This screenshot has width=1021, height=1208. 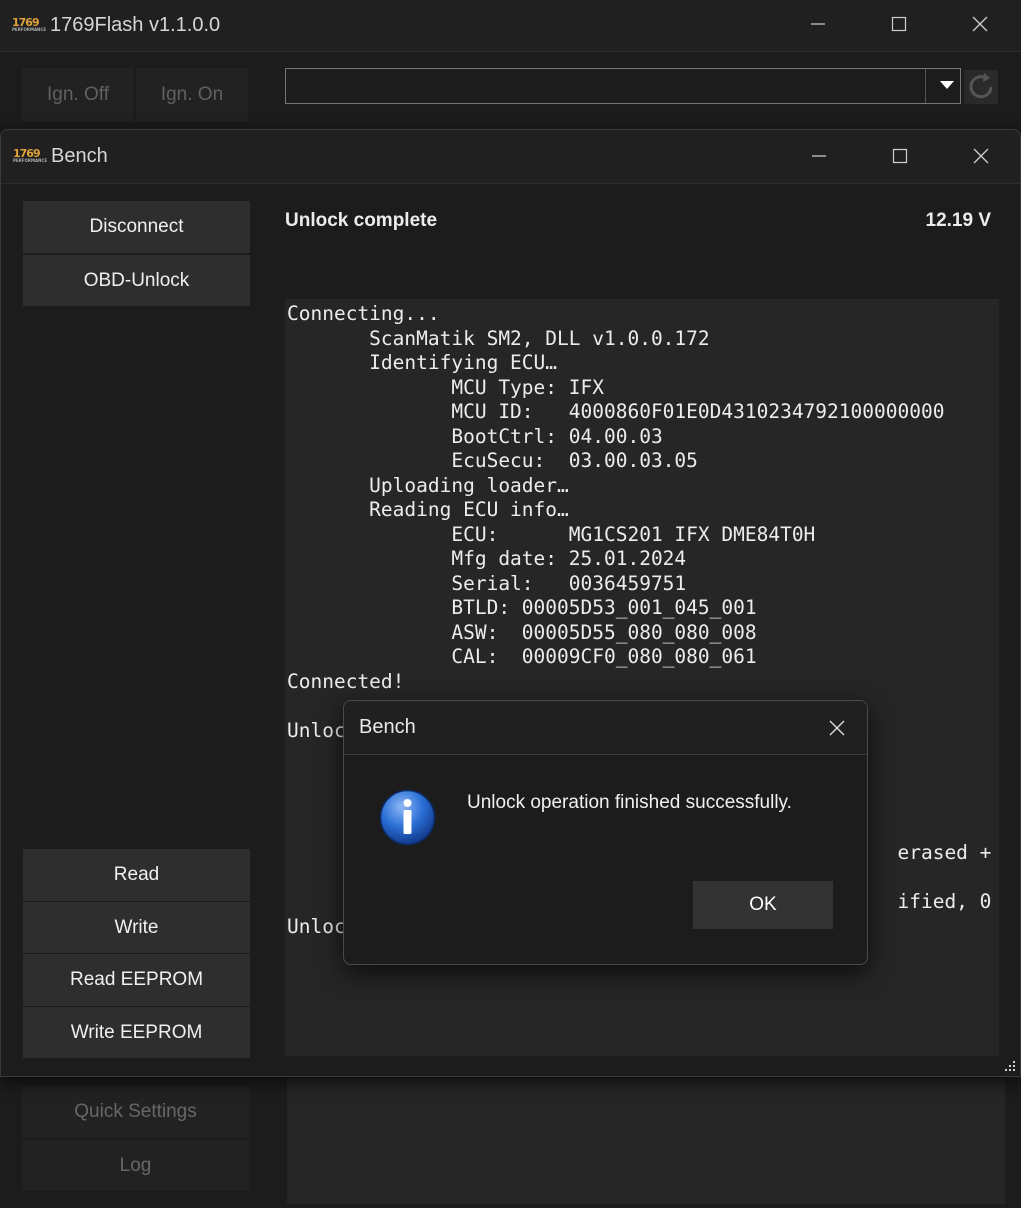 I want to click on read-button: Read, so click(x=136, y=875).